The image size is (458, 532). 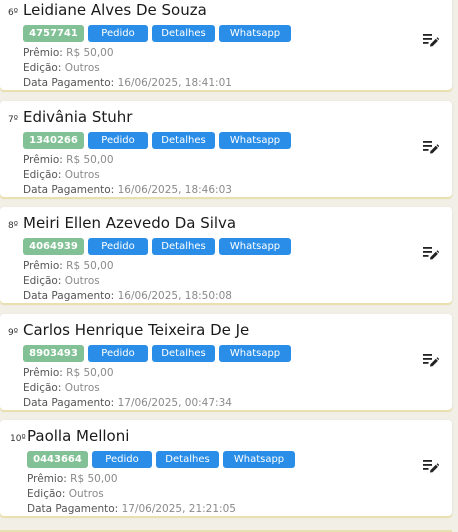 I want to click on rank-label: 8º, so click(x=13, y=226).